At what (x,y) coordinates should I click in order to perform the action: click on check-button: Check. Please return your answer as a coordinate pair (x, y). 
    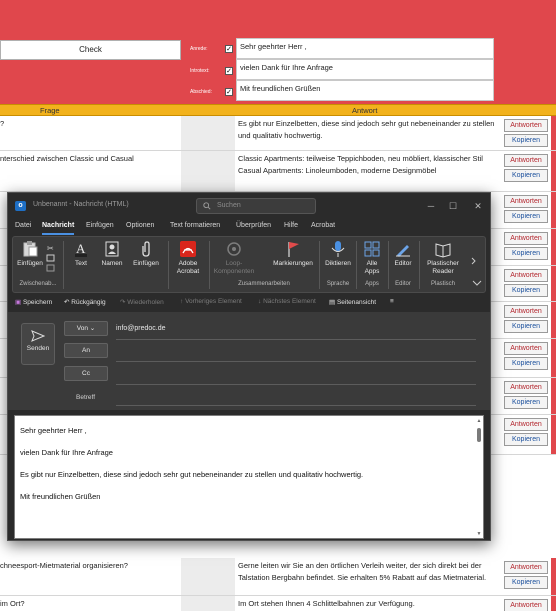
    Looking at the image, I should click on (90, 50).